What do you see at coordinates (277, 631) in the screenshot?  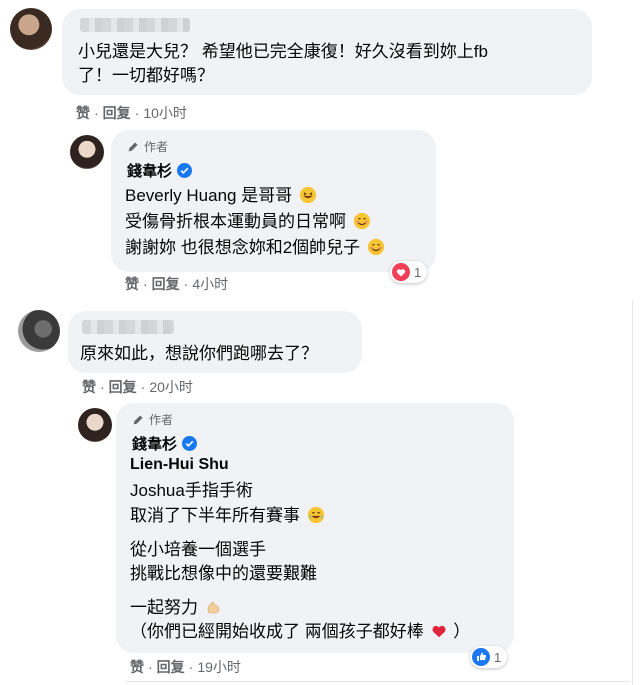 I see `reply-text: （你們已經開始收成了 兩個孩子都好棒` at bounding box center [277, 631].